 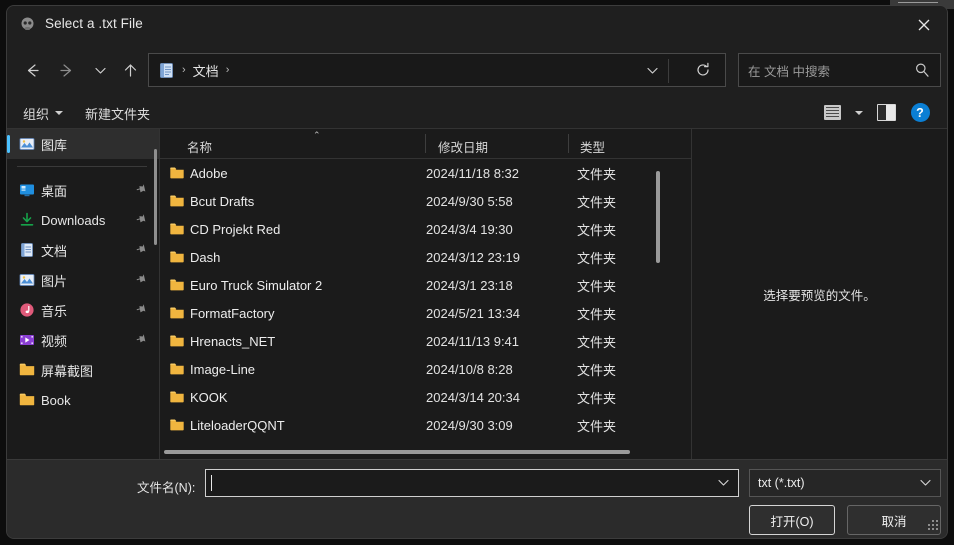 What do you see at coordinates (67, 371) in the screenshot?
I see `sidebar-item-label: 屏幕截图` at bounding box center [67, 371].